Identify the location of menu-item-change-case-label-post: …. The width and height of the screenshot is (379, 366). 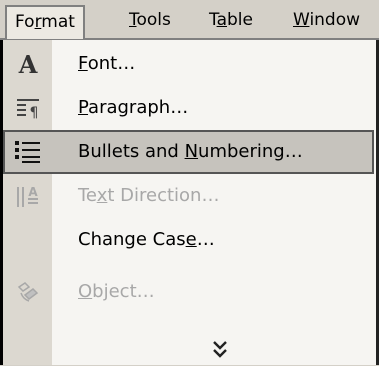
(205, 239).